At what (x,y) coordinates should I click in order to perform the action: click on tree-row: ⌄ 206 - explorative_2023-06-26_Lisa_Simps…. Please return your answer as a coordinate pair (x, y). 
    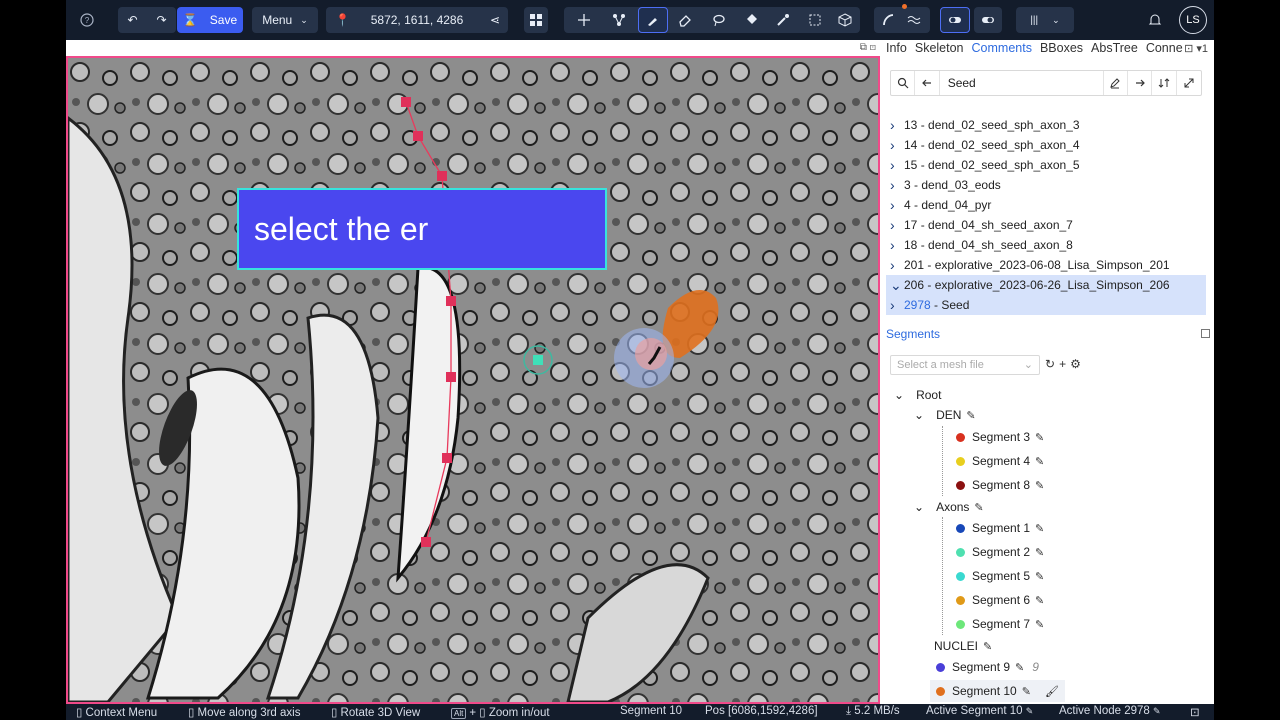
    Looking at the image, I should click on (1046, 285).